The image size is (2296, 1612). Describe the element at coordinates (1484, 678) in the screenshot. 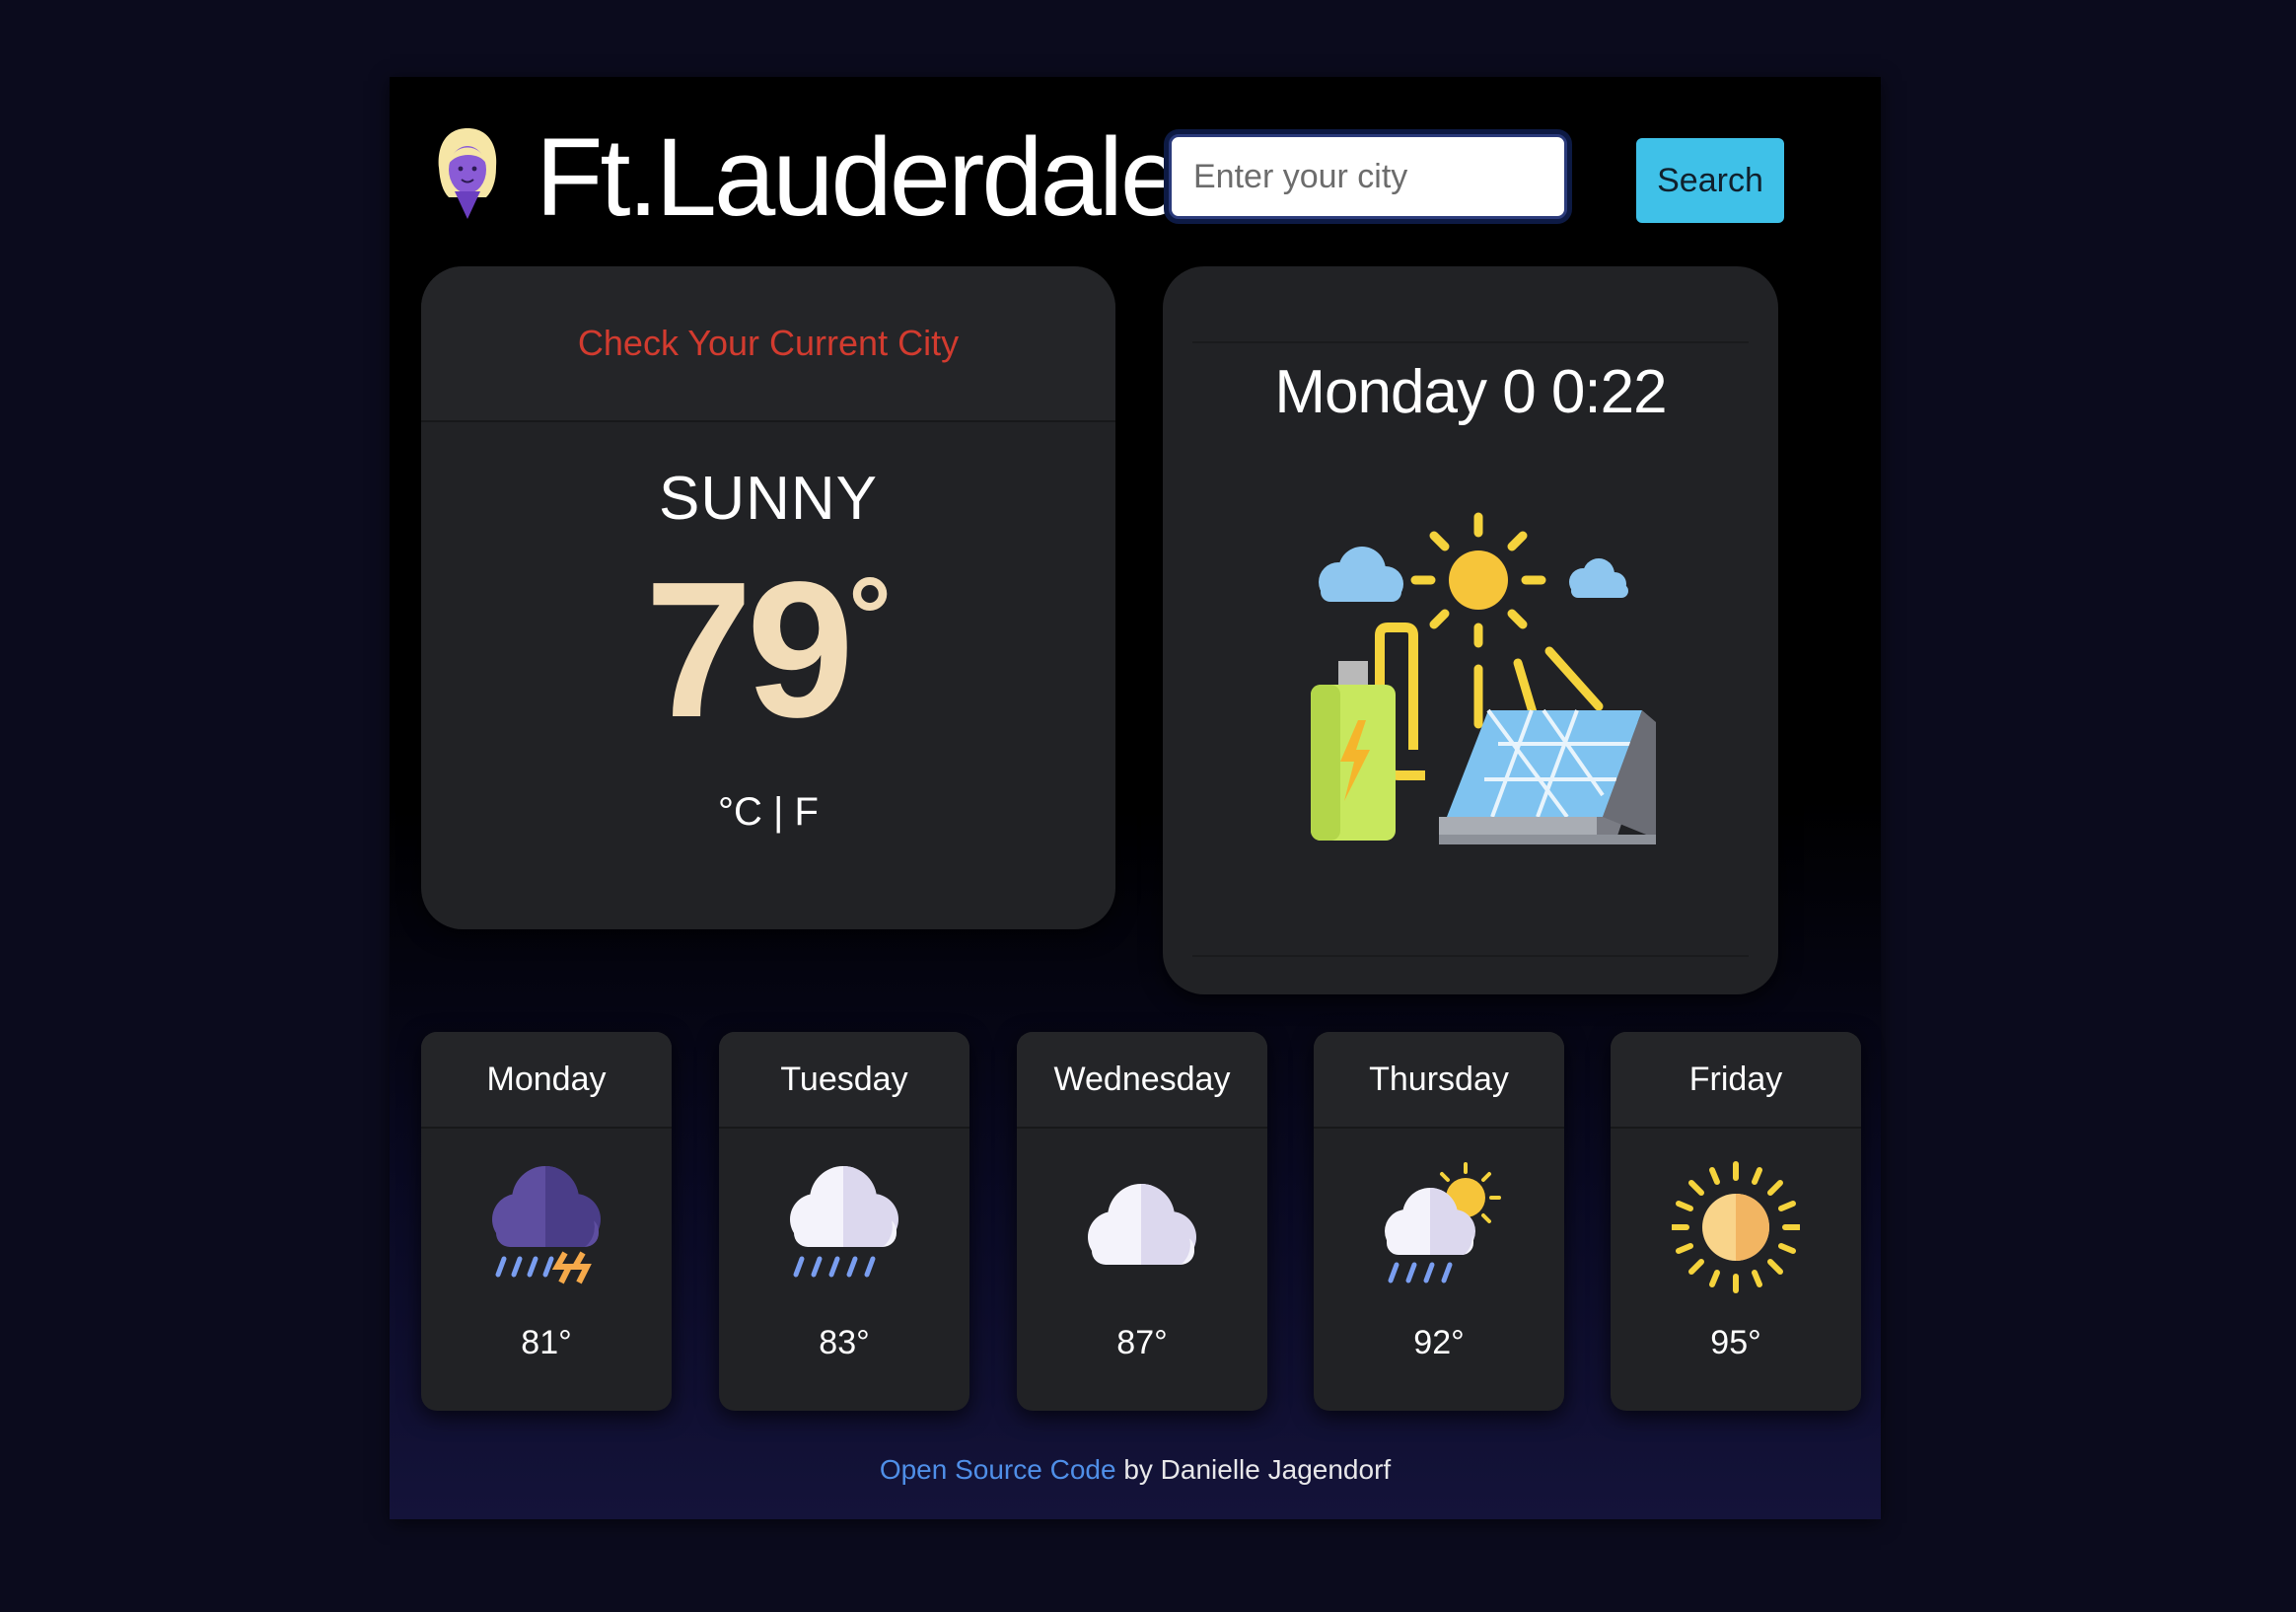

I see `solar-panel-battery-illustration` at that location.